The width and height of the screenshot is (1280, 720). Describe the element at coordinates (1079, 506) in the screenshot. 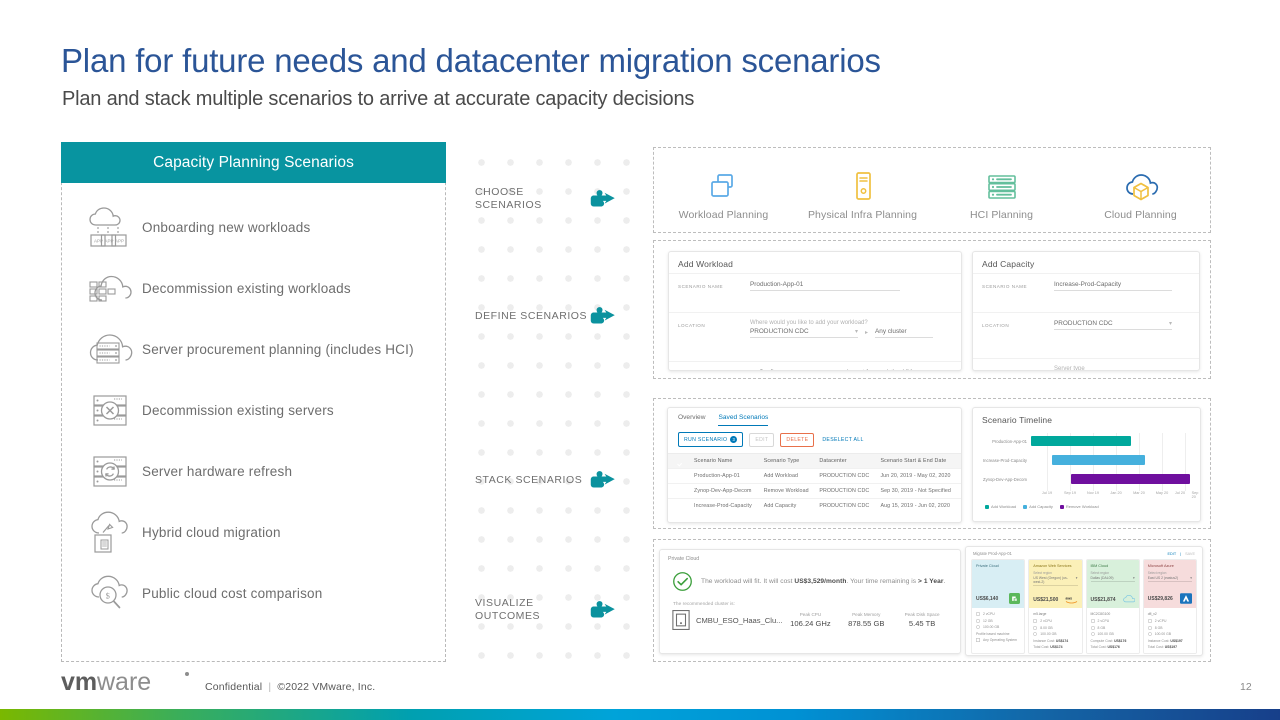

I see `legend-item: Remove Workload` at that location.